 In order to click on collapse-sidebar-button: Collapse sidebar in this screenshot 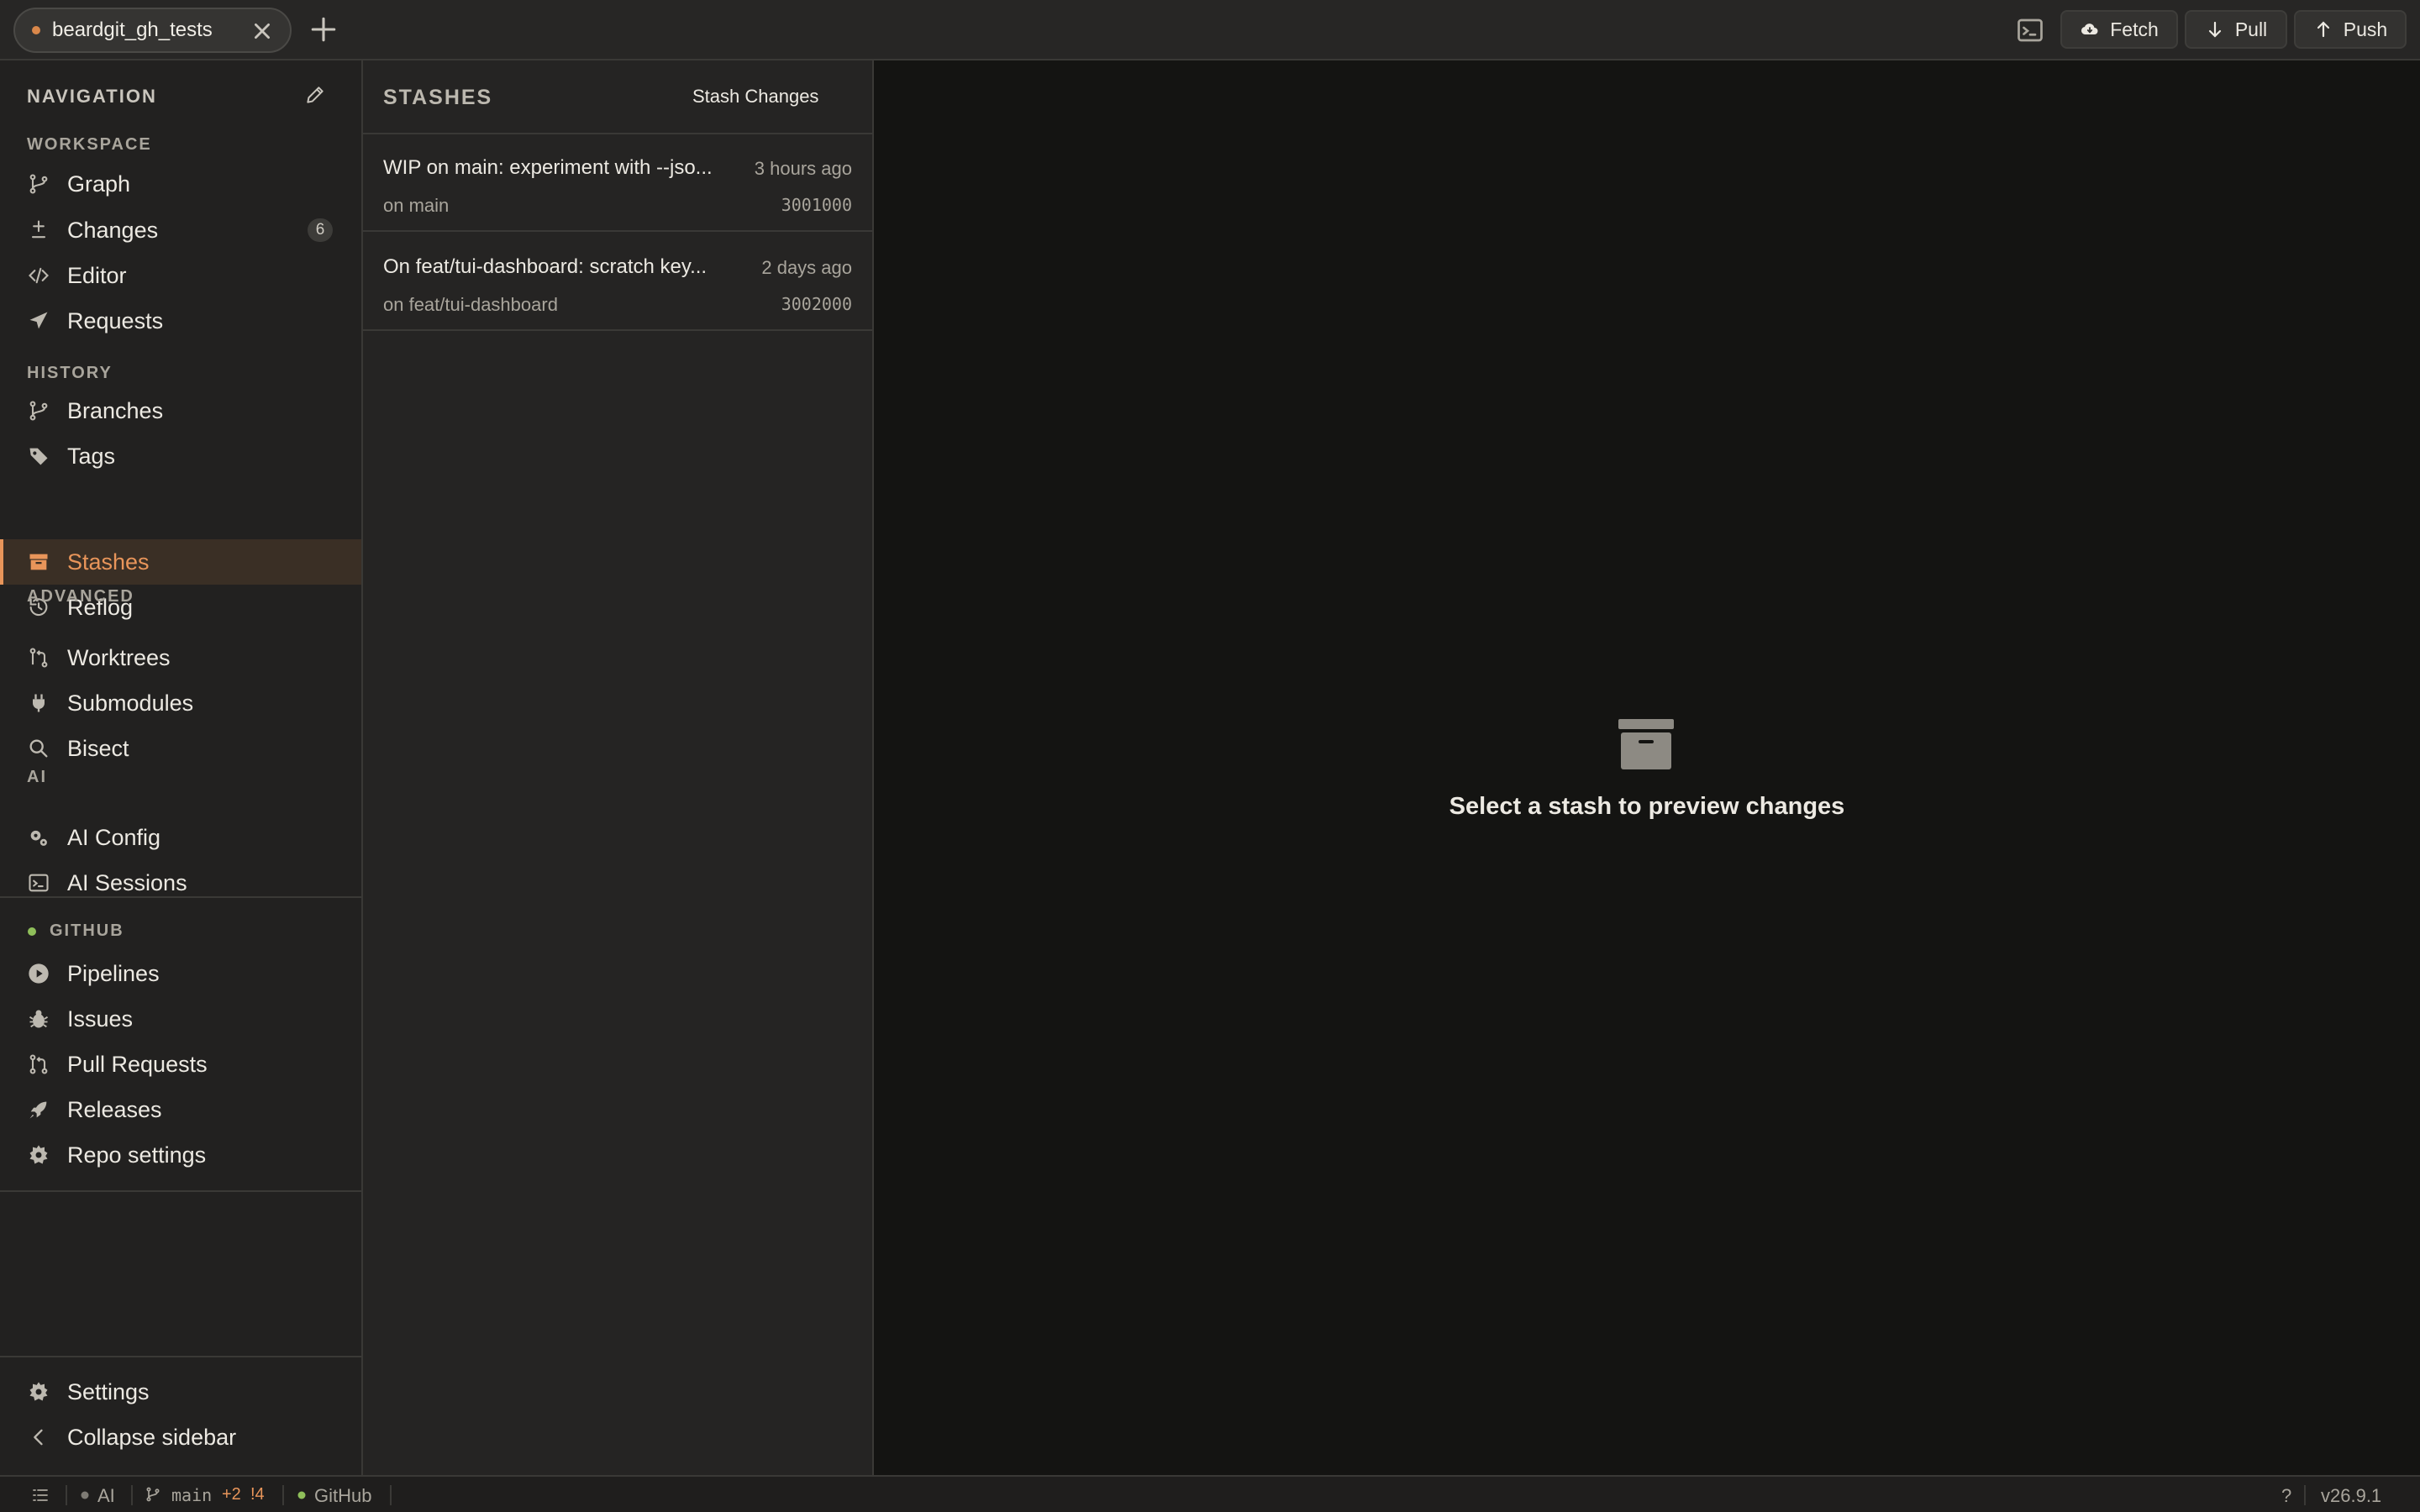, I will do `click(180, 1437)`.